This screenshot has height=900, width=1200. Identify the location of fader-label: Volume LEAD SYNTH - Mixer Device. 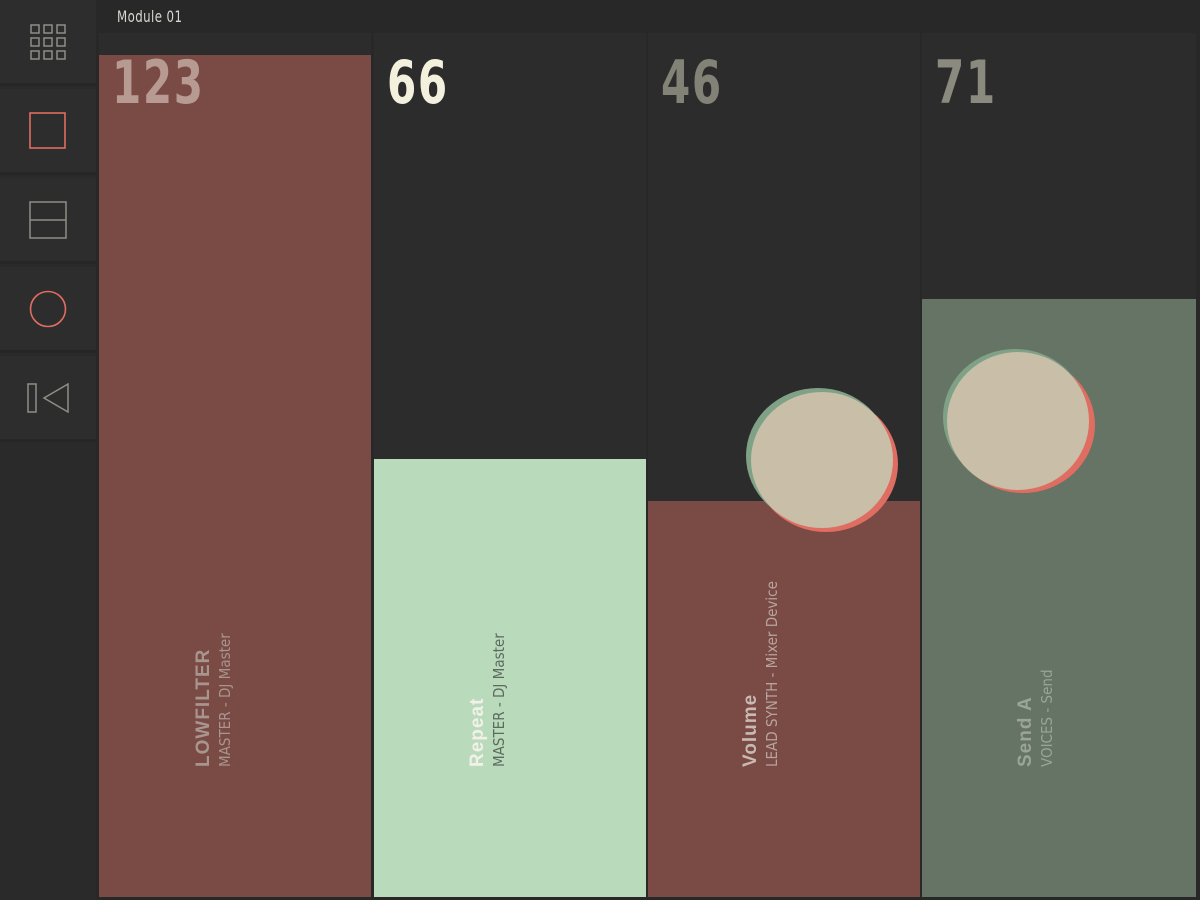
(761, 674).